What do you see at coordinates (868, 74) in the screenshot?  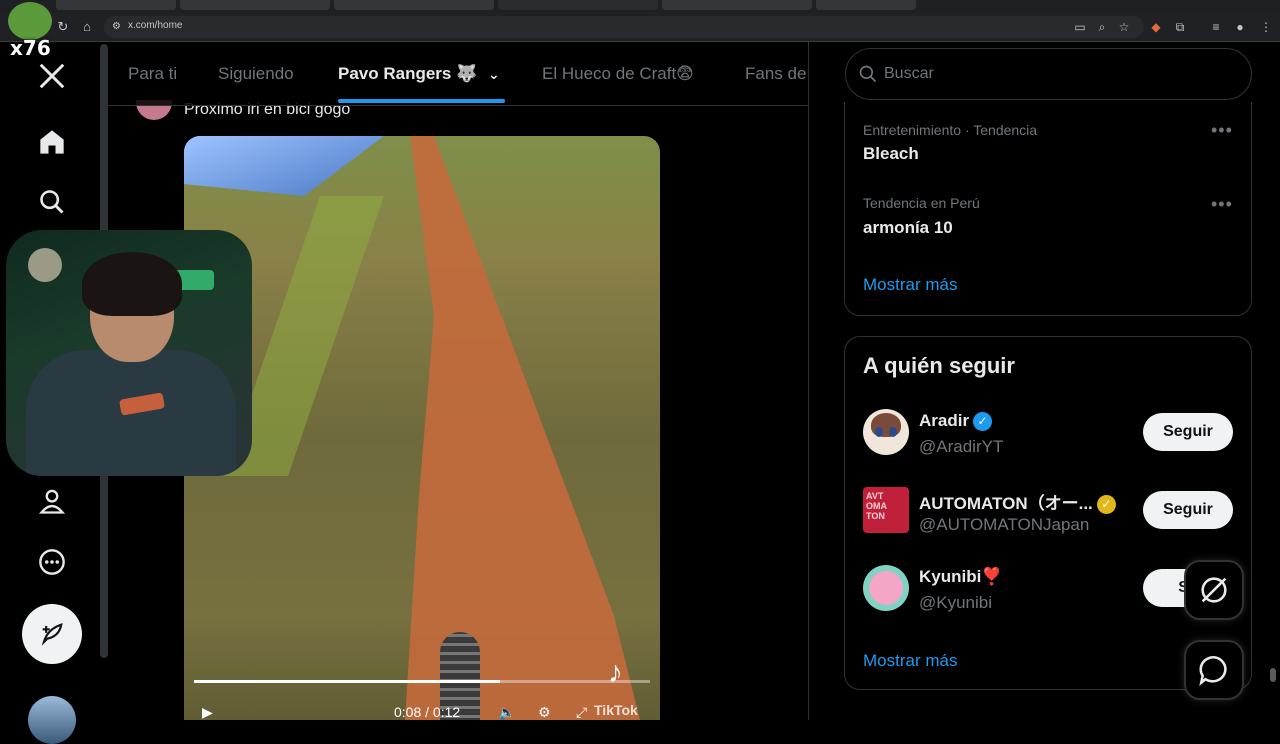 I see `search-icon` at bounding box center [868, 74].